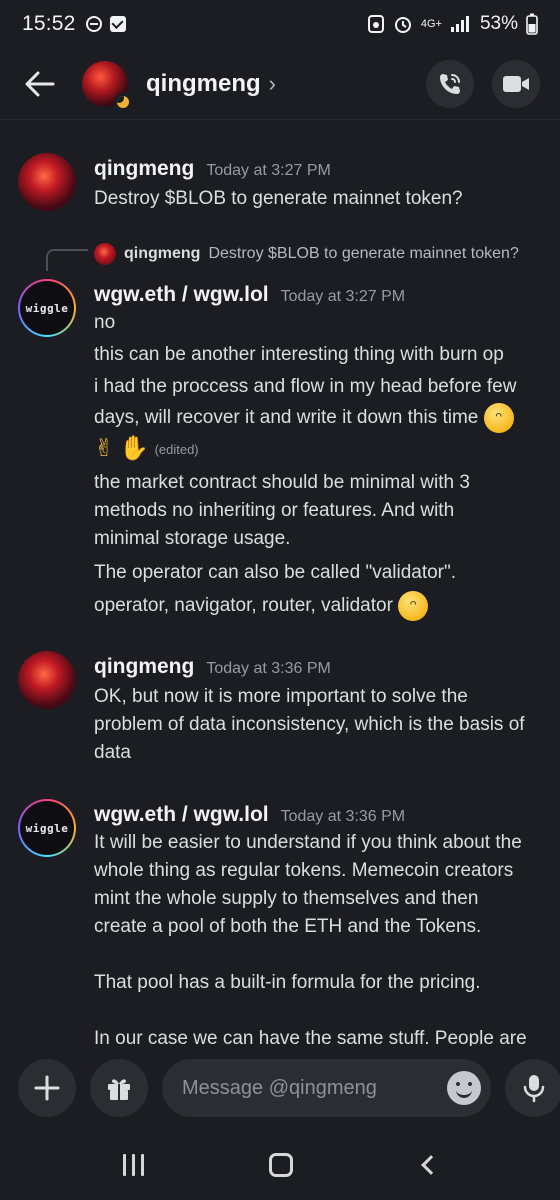  I want to click on chat-header: qingmeng ›, so click(280, 84).